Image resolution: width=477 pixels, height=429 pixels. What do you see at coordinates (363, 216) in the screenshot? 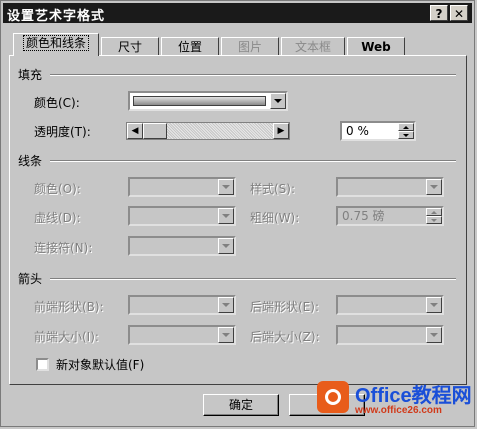
I see `weight-value: 0.75 磅` at bounding box center [363, 216].